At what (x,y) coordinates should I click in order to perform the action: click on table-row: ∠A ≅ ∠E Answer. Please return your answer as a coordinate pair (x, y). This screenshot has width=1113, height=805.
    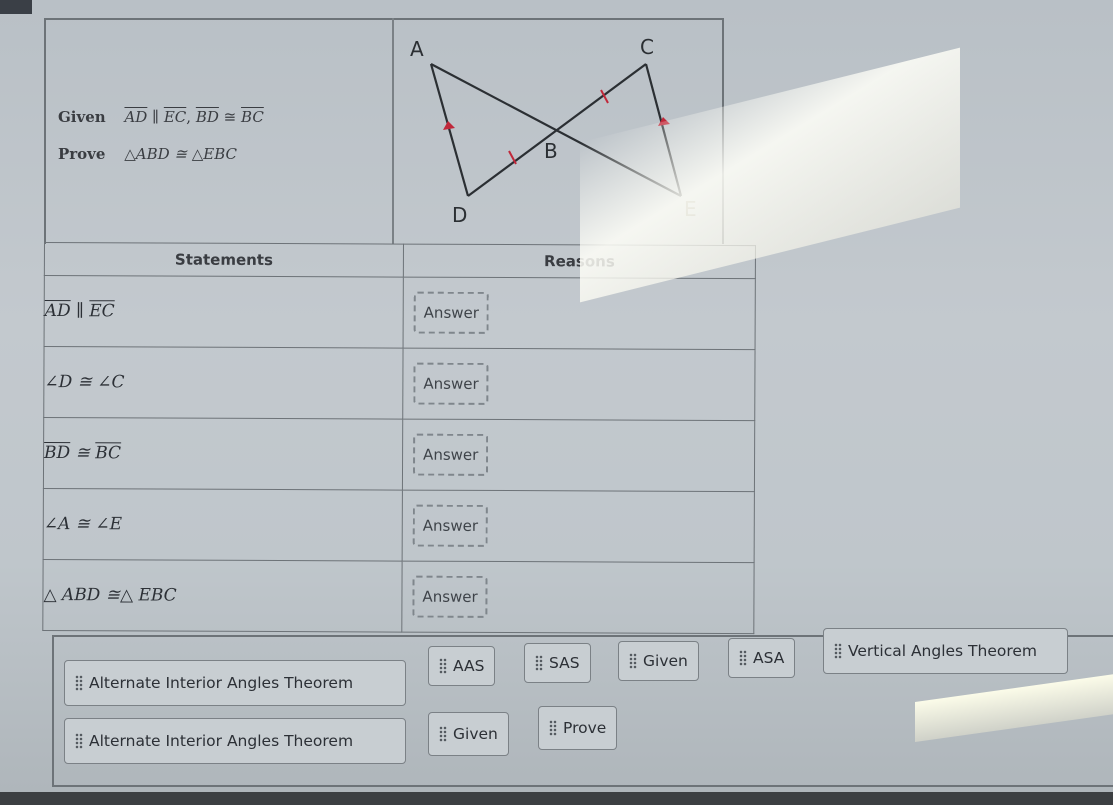
    Looking at the image, I should click on (399, 525).